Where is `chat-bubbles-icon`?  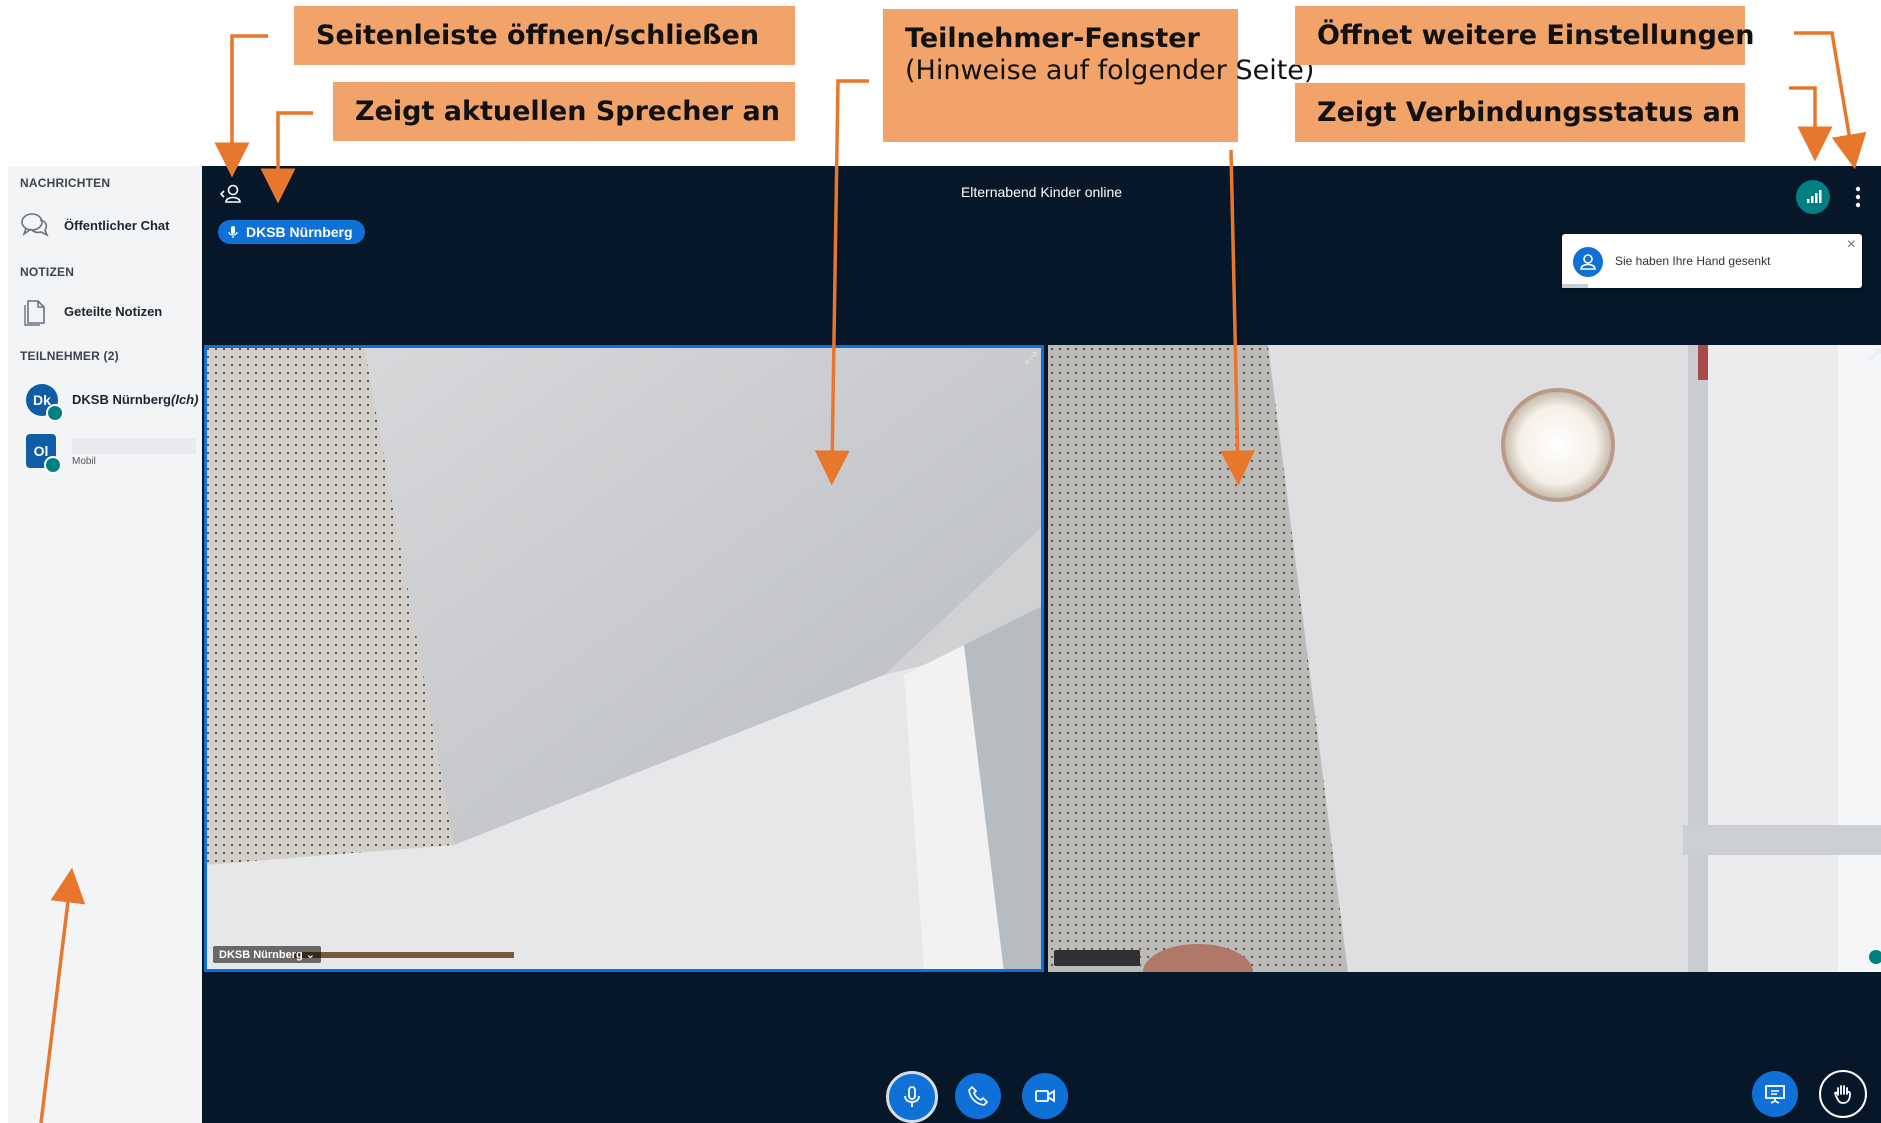
chat-bubbles-icon is located at coordinates (35, 225).